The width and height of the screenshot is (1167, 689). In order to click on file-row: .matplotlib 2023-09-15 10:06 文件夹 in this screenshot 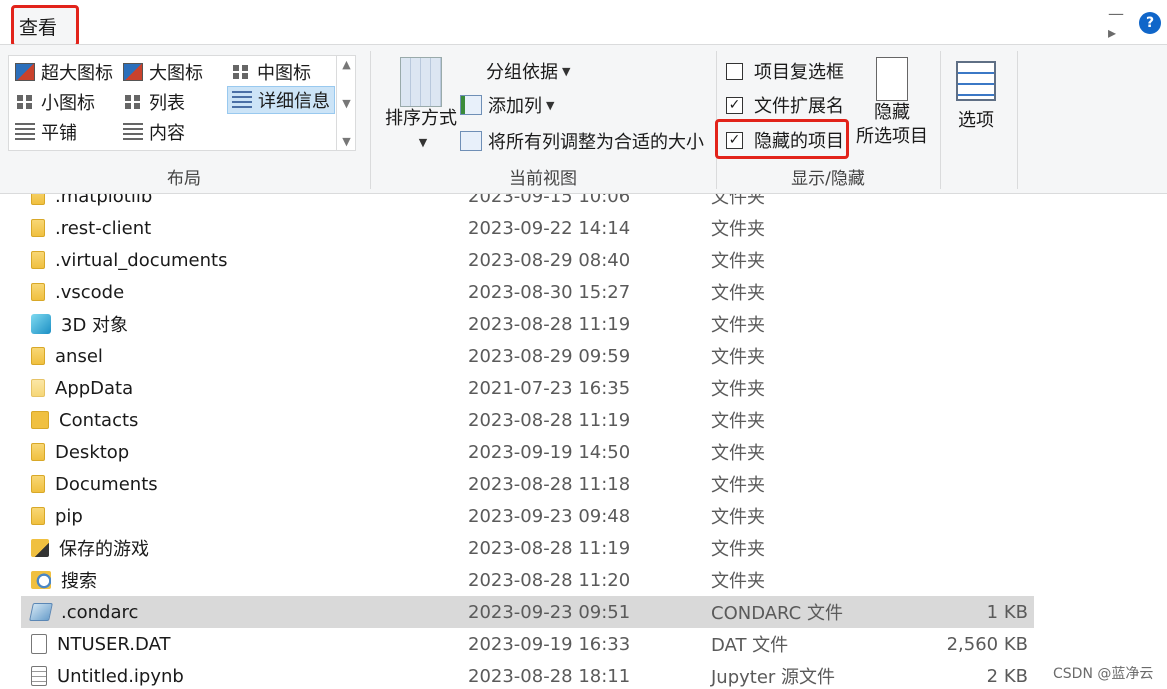, I will do `click(527, 203)`.